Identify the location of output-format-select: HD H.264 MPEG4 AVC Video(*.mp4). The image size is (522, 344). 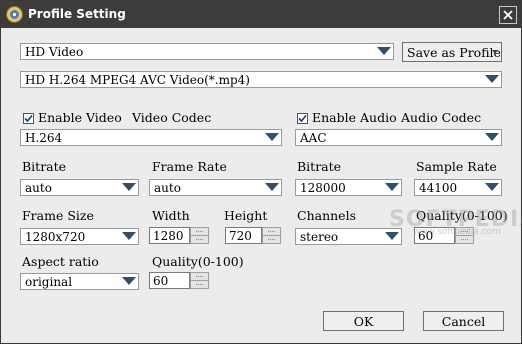
(261, 79).